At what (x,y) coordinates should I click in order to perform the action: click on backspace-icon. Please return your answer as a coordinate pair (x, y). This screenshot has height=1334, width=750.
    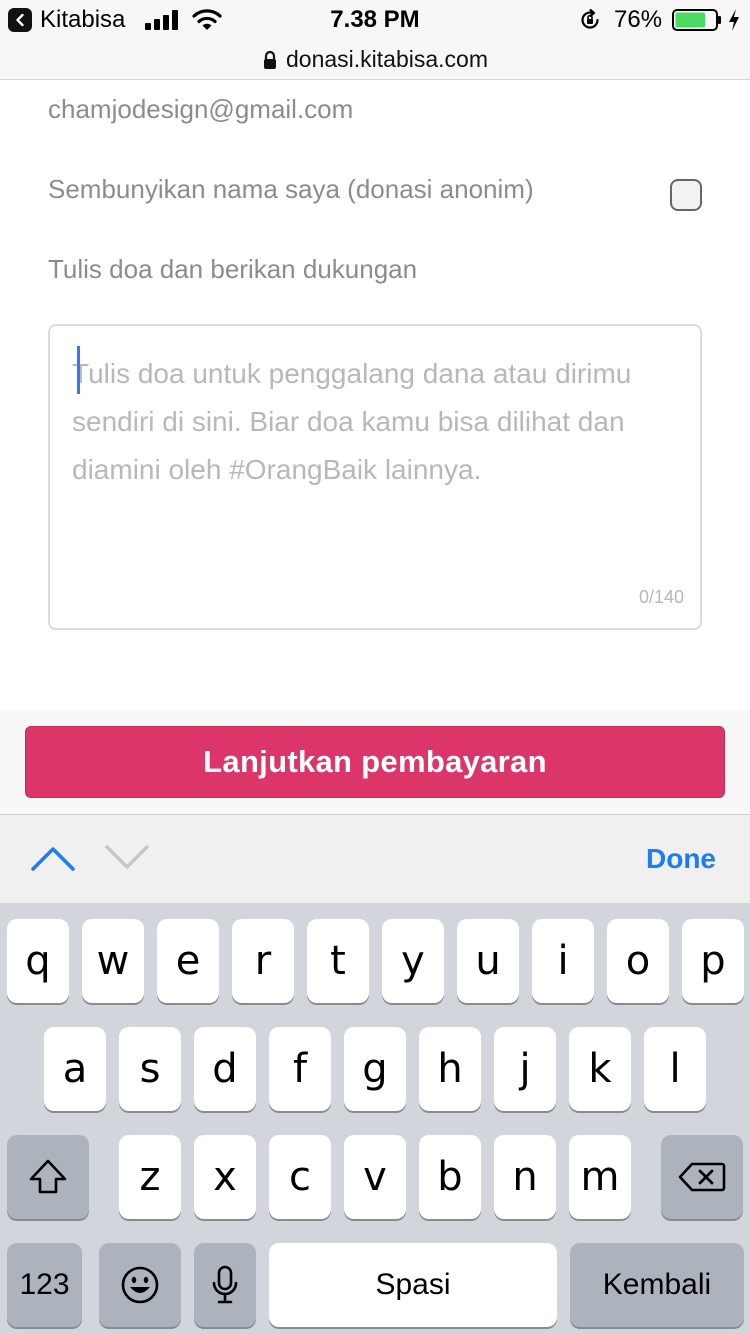
    Looking at the image, I should click on (702, 1177).